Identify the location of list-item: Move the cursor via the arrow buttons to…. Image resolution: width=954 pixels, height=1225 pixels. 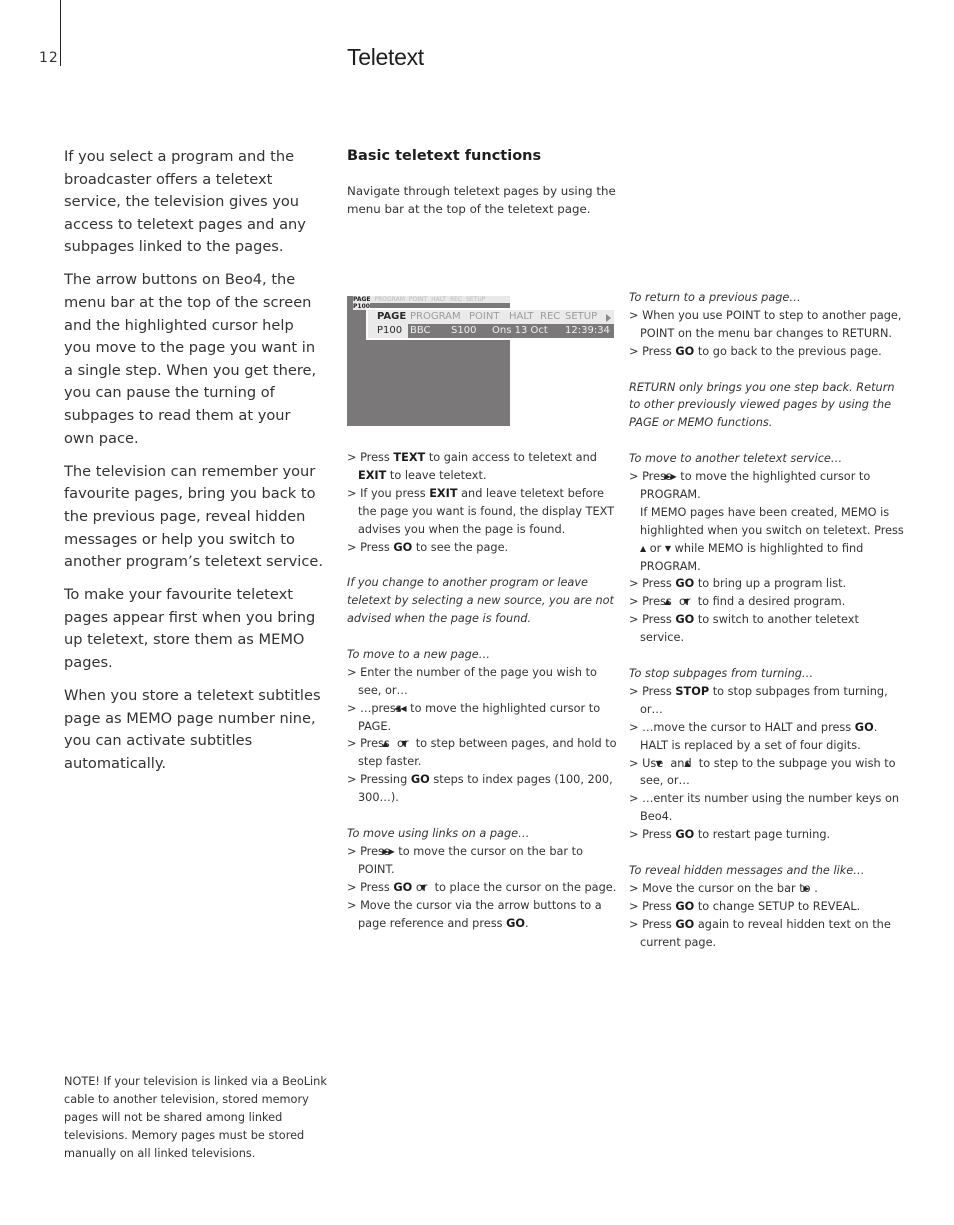
(484, 915).